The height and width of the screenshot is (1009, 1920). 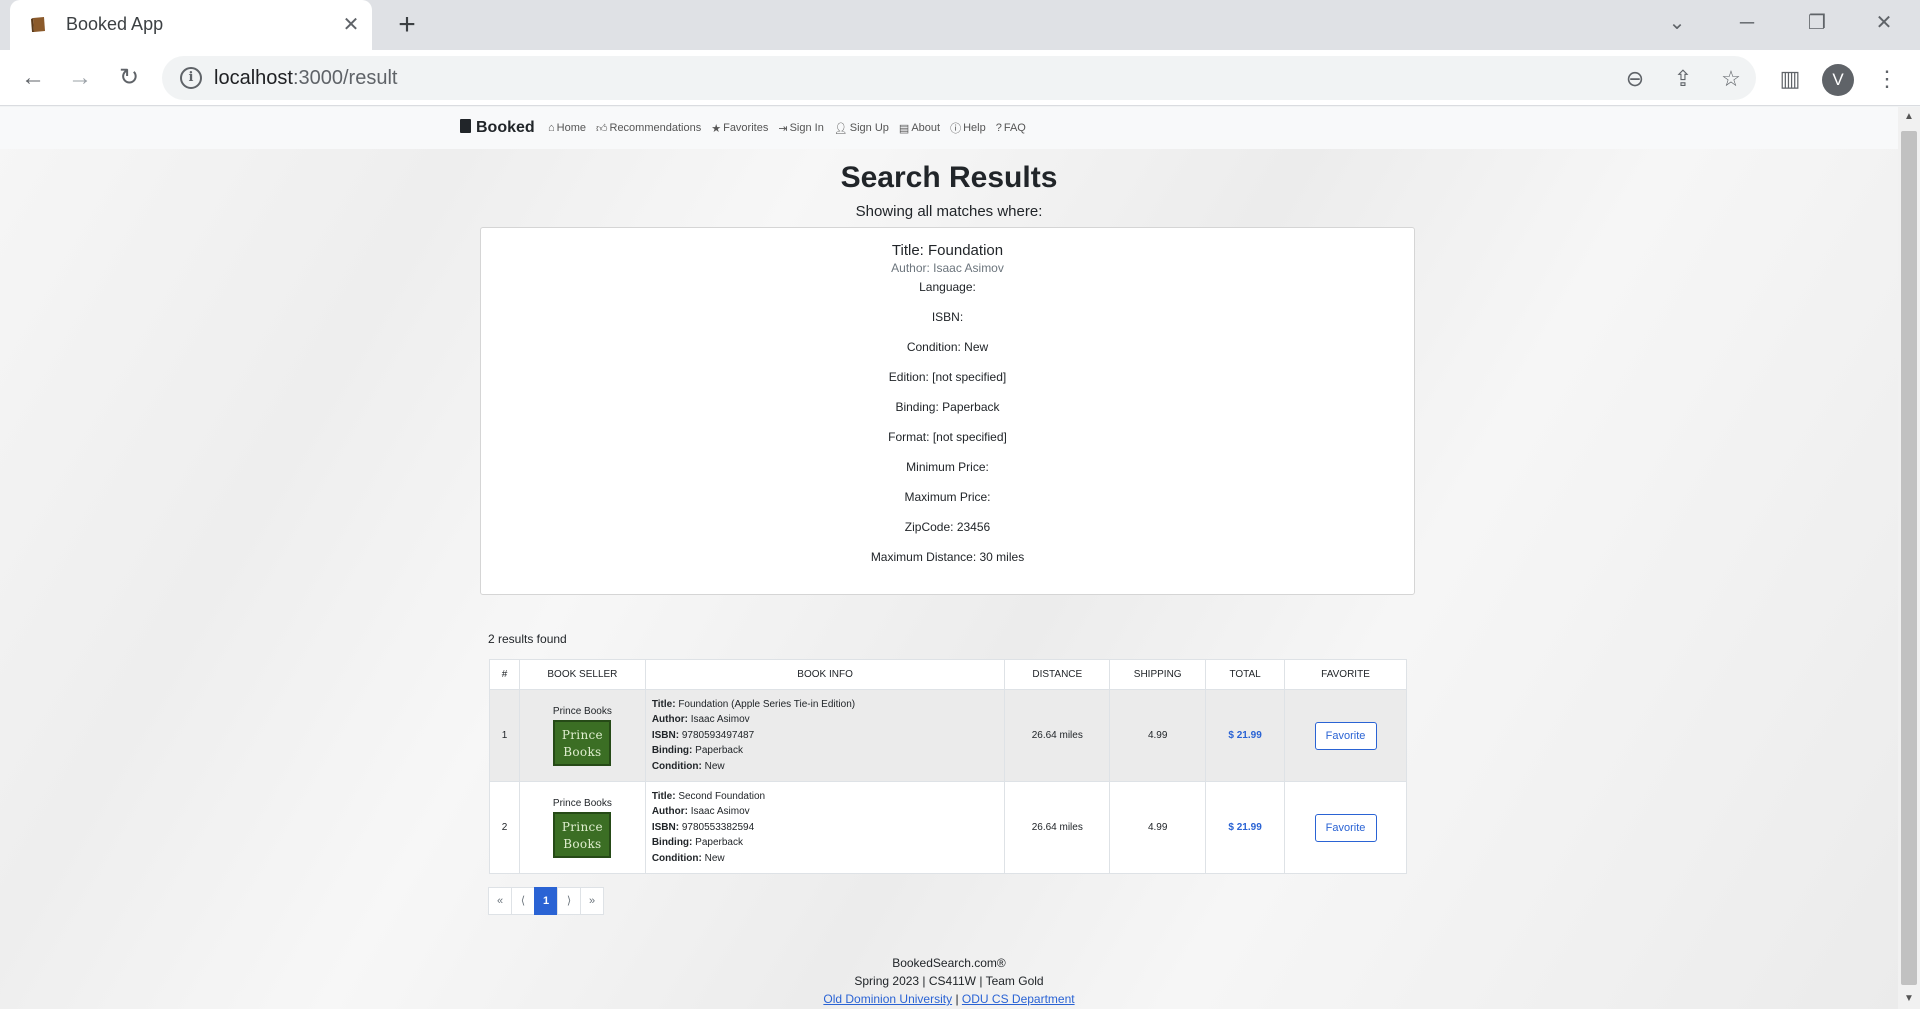 I want to click on row-number: 2, so click(x=504, y=827).